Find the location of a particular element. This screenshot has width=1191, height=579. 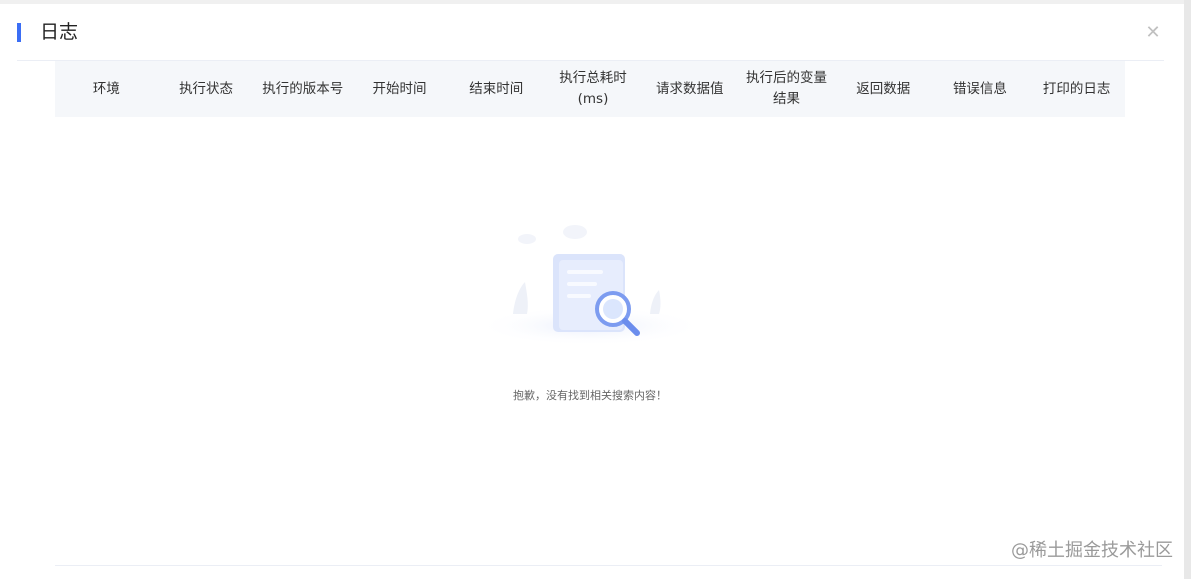

column-header-response-data: 返回数据 is located at coordinates (883, 89).